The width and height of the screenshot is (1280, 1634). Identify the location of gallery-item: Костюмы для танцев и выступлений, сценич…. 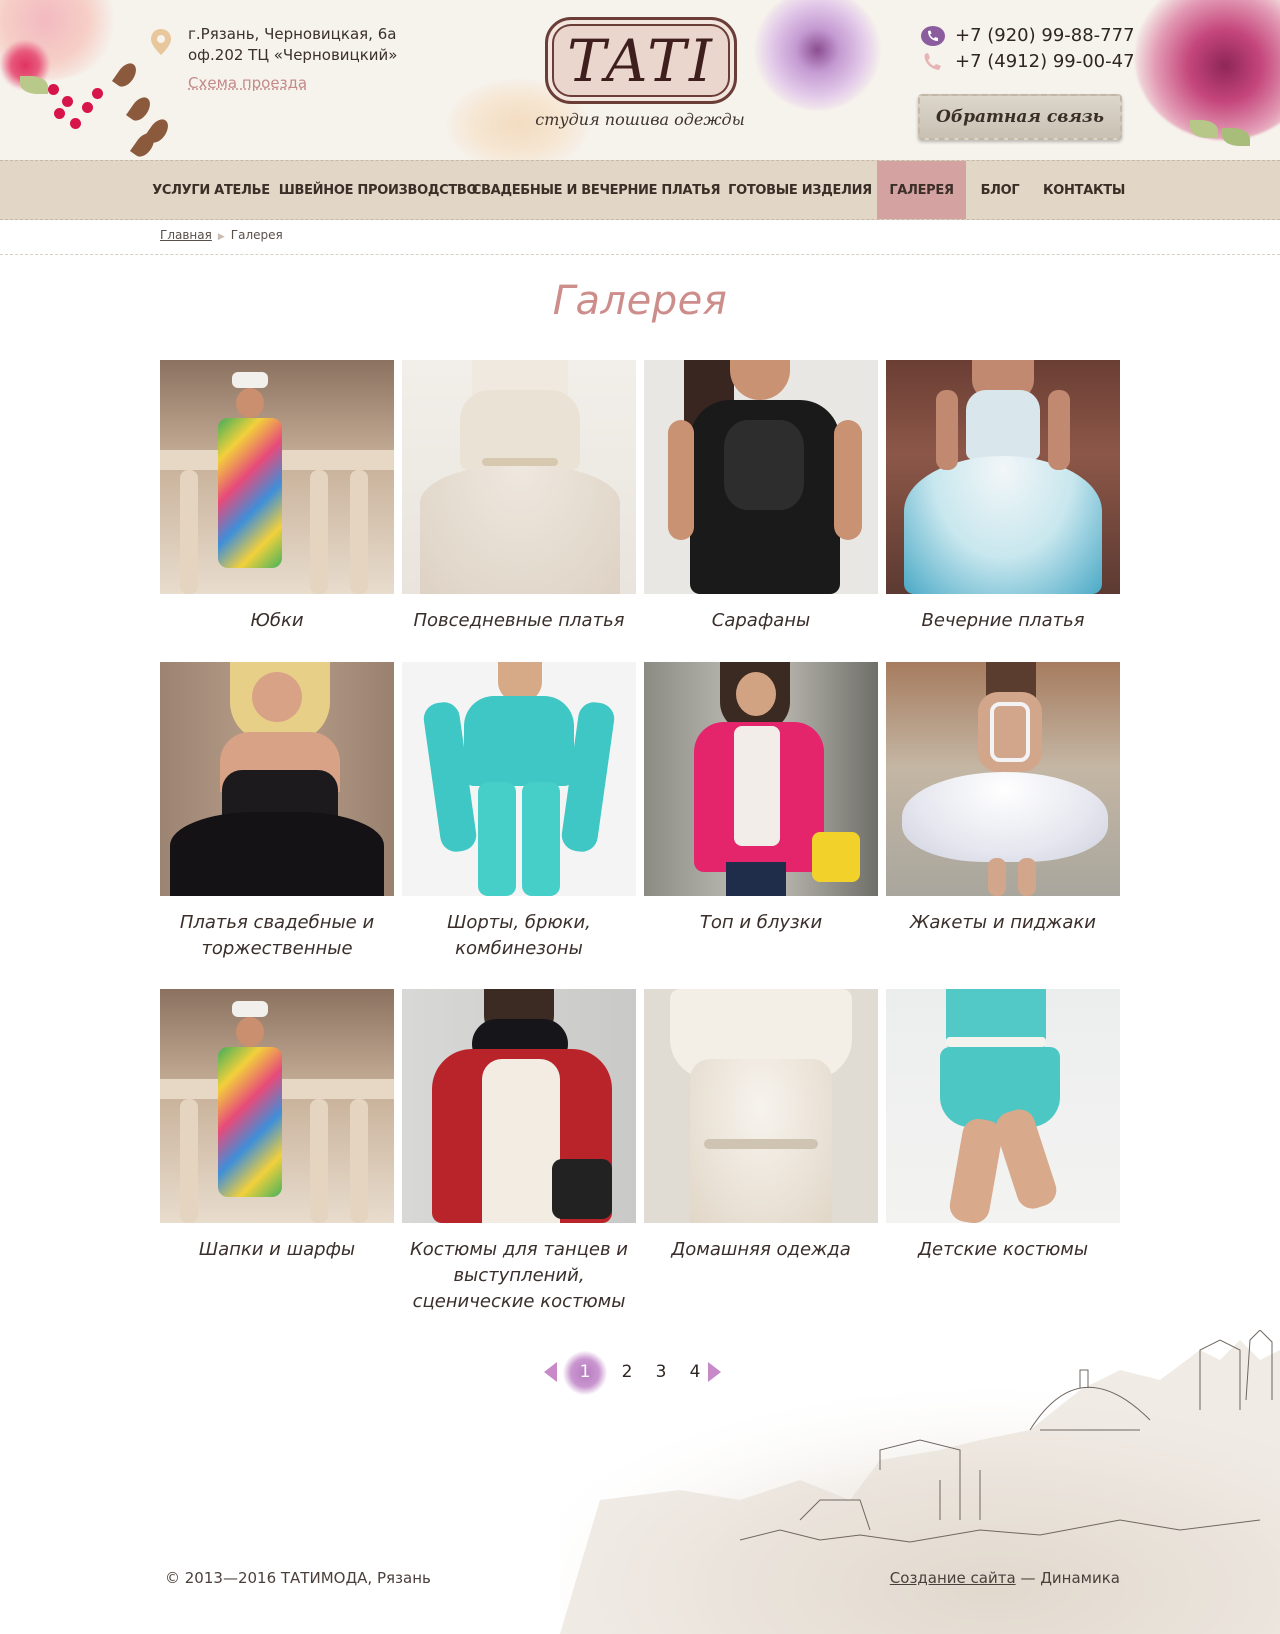
(519, 1152).